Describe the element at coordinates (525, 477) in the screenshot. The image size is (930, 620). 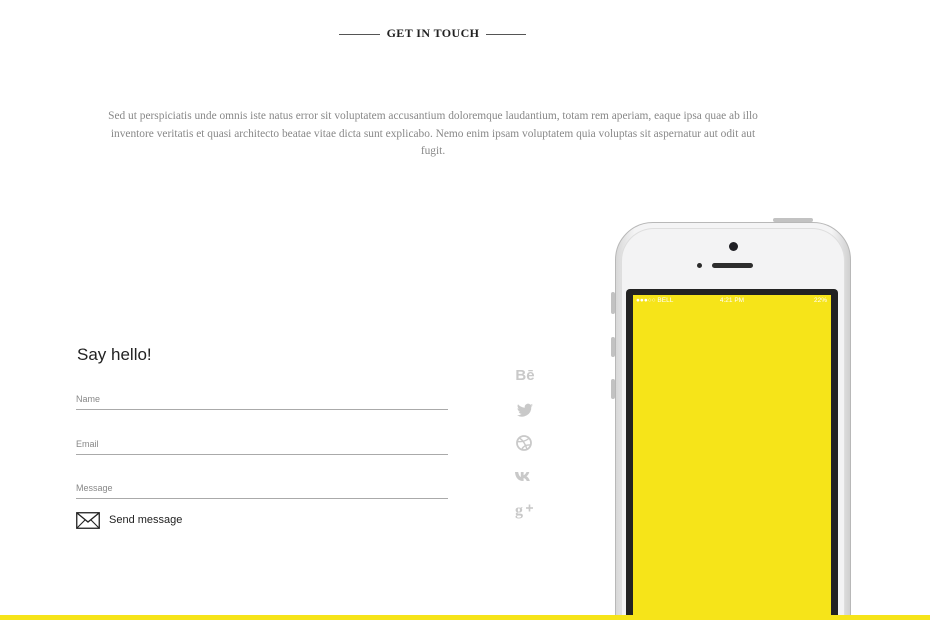
I see `vk-icon` at that location.